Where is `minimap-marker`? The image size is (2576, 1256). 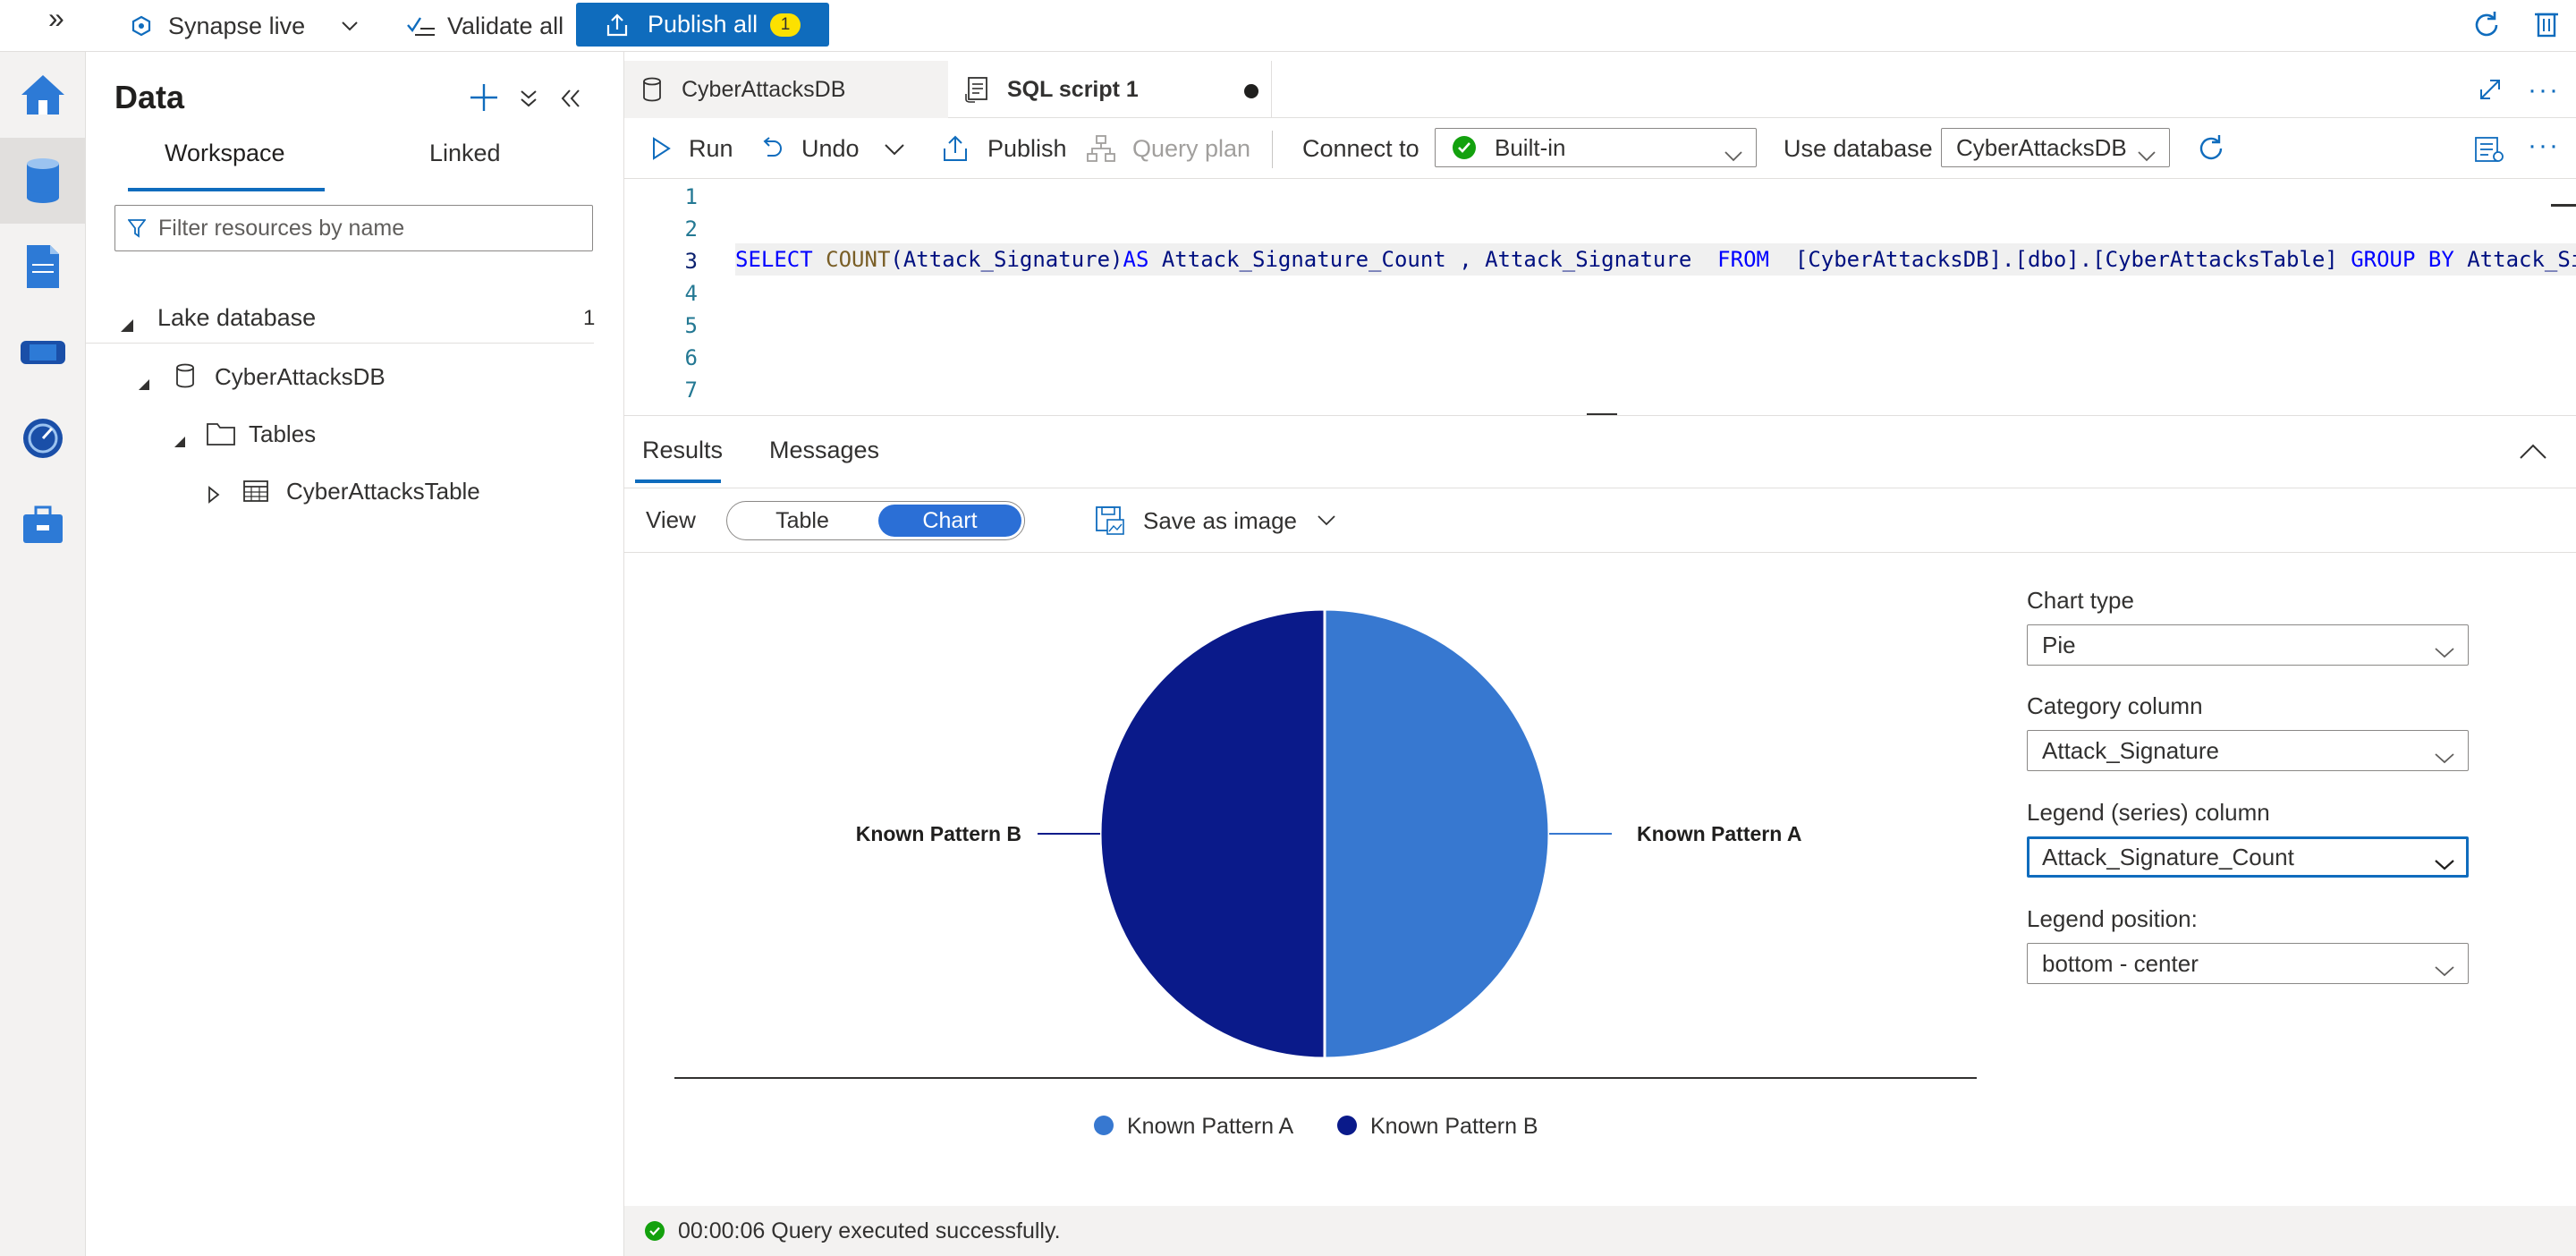 minimap-marker is located at coordinates (2563, 205).